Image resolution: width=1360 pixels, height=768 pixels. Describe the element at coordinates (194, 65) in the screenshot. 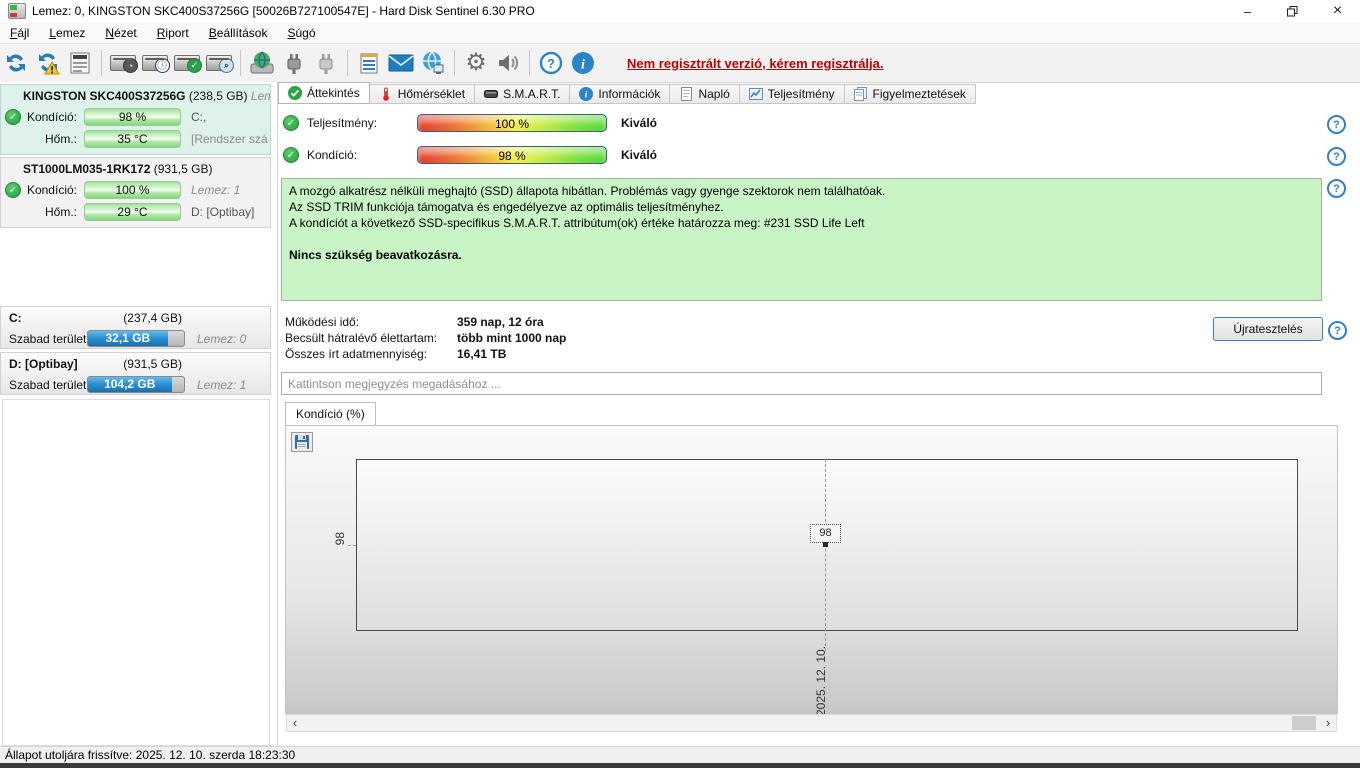

I see `check-icon: ✓` at that location.